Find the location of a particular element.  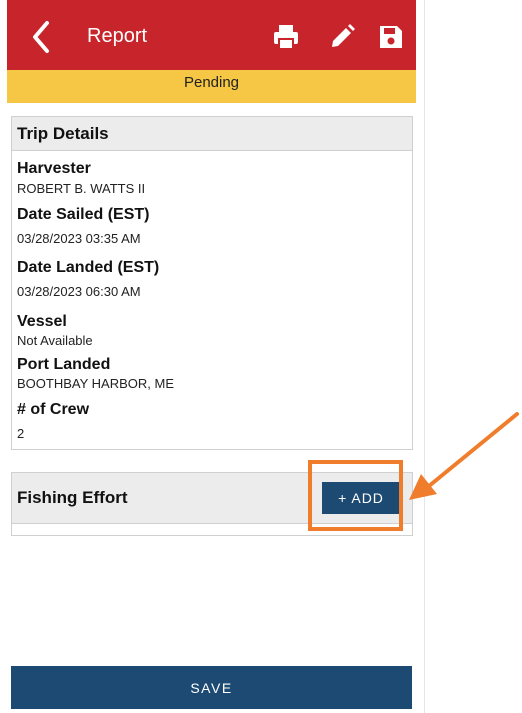

date-sailed-label: Date Sailed (EST) is located at coordinates (83, 214).